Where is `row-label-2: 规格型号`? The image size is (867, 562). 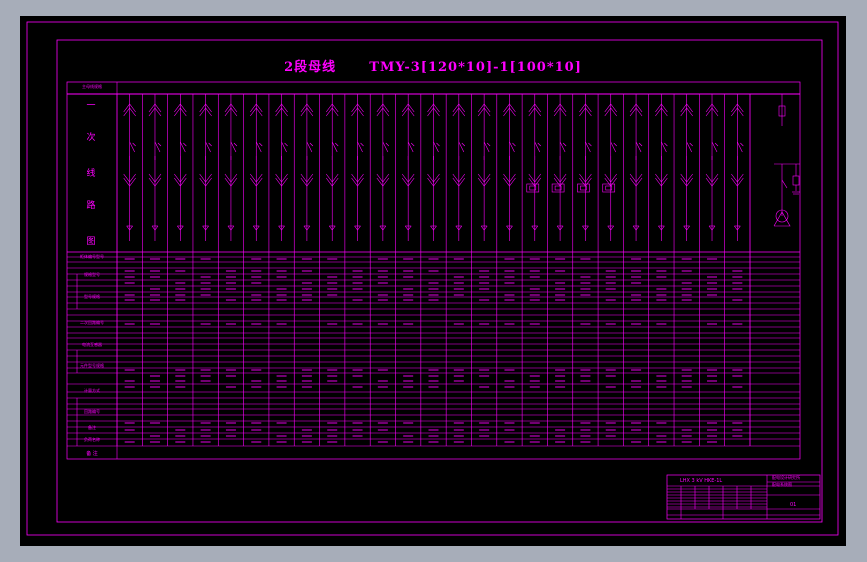 row-label-2: 规格型号 is located at coordinates (92, 274).